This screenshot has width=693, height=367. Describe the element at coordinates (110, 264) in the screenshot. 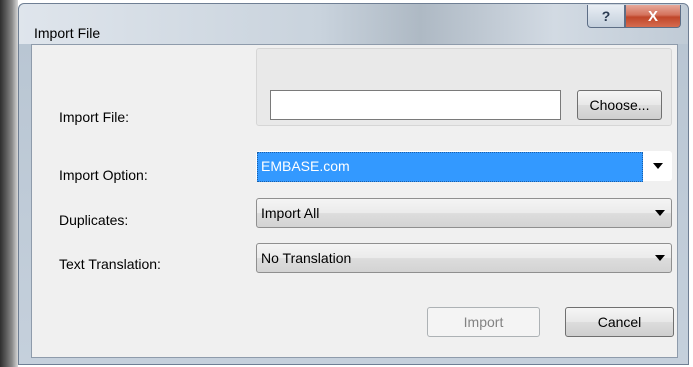

I see `text-translation-label: Text Translation:` at that location.